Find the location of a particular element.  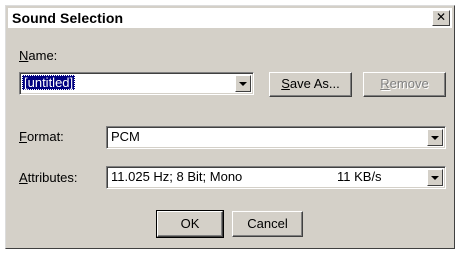

attributes-value: 11.025 Hz; 8 Bit; Mono is located at coordinates (177, 176).